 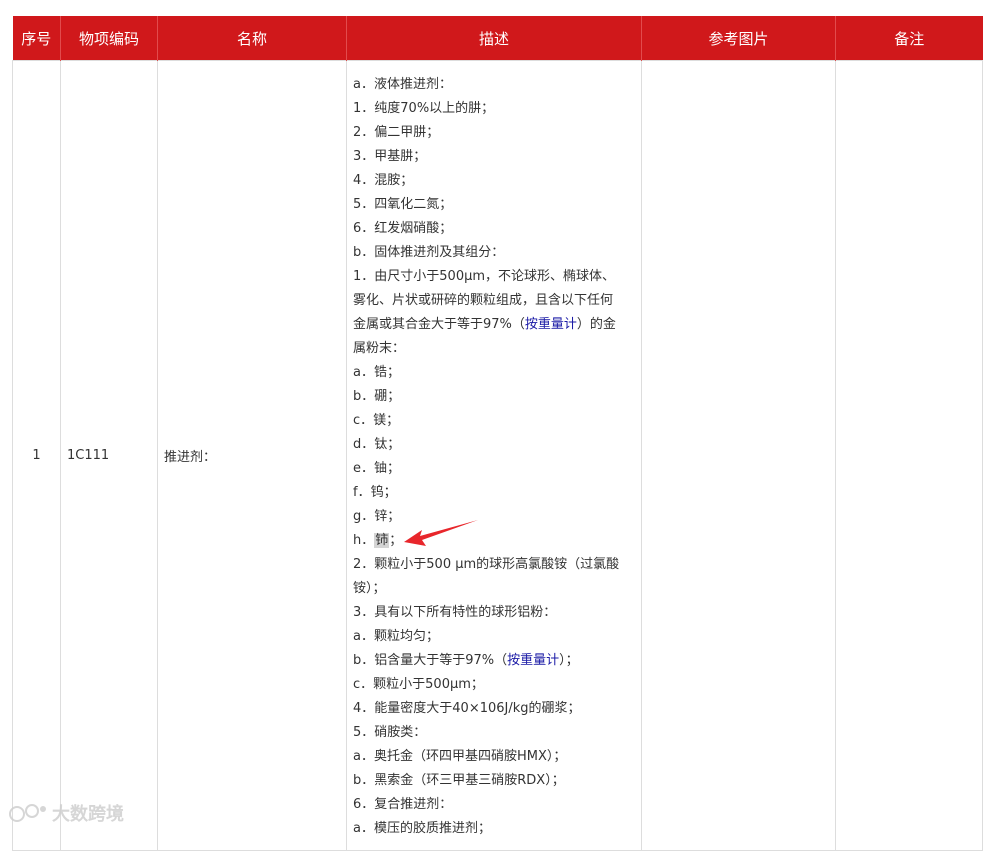 I want to click on watermark: 大数跨境, so click(x=66, y=813).